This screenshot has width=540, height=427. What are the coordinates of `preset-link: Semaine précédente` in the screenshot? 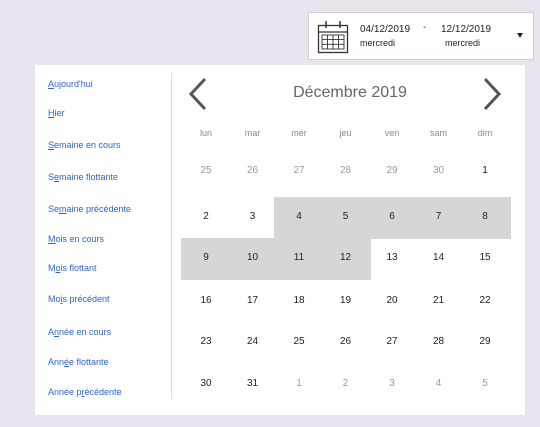 It's located at (89, 209).